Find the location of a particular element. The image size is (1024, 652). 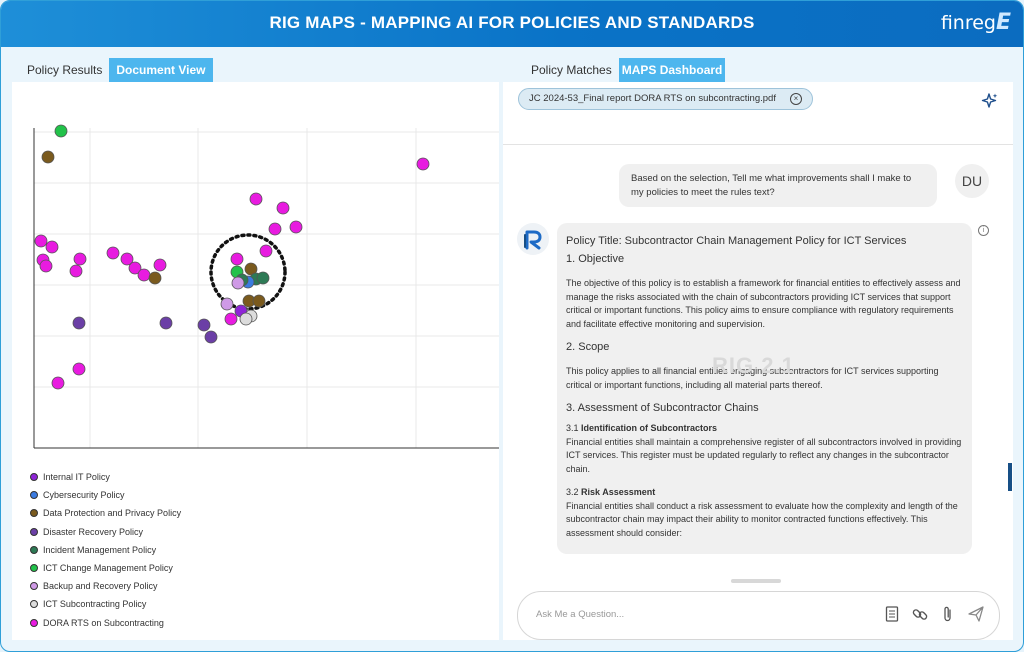

user-avatar: DU is located at coordinates (972, 181).